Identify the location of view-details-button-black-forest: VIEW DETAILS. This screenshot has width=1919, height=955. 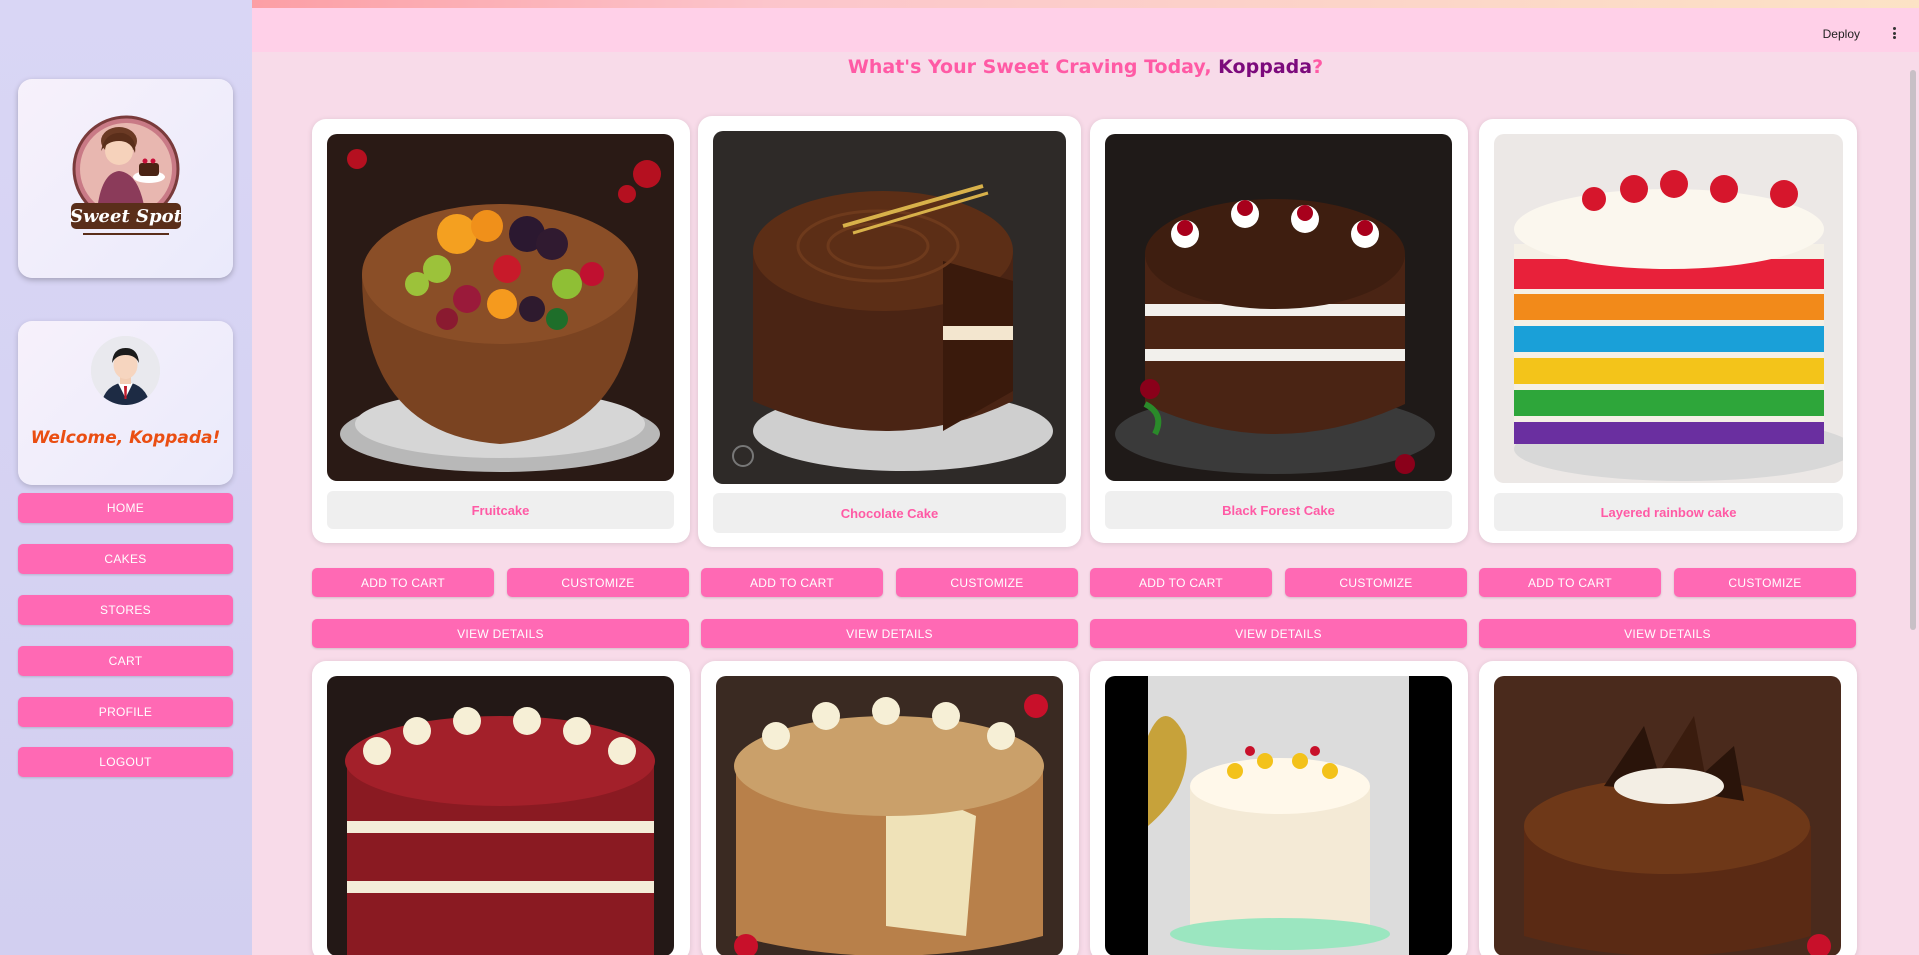
(1278, 633).